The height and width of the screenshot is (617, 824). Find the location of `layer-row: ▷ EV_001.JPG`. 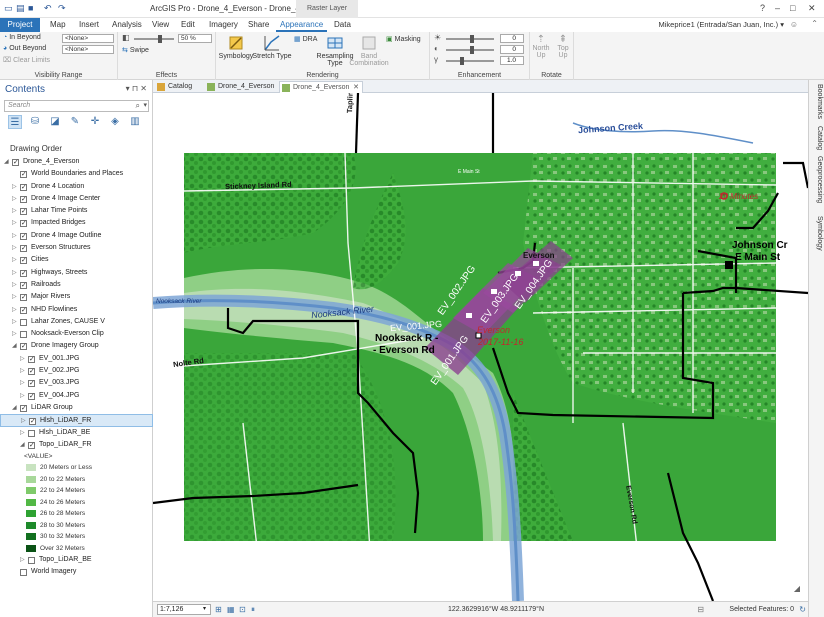

layer-row: ▷ EV_001.JPG is located at coordinates (76, 359).